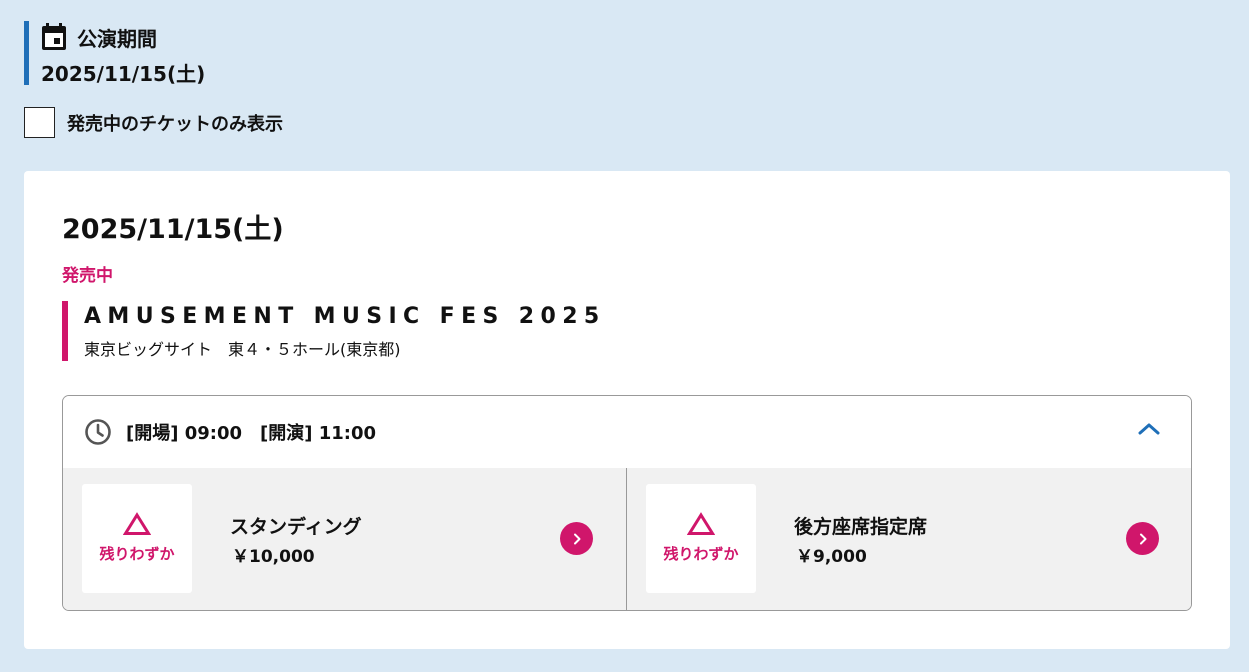 This screenshot has height=672, width=1249. What do you see at coordinates (909, 539) in the screenshot?
I see `ticket-reserved-rear: 残りわずか 後方座席指定席 ￥9,000` at bounding box center [909, 539].